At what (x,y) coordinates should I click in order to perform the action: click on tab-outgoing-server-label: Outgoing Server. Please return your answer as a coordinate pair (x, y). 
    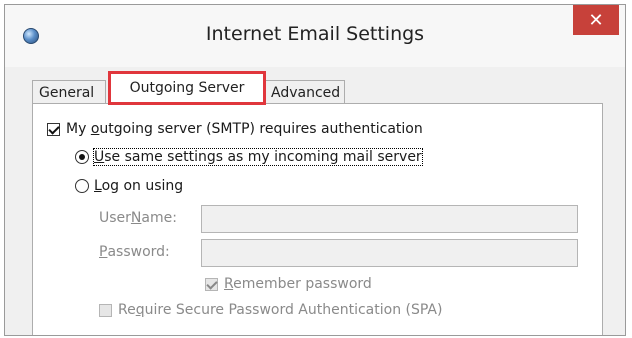
    Looking at the image, I should click on (187, 88).